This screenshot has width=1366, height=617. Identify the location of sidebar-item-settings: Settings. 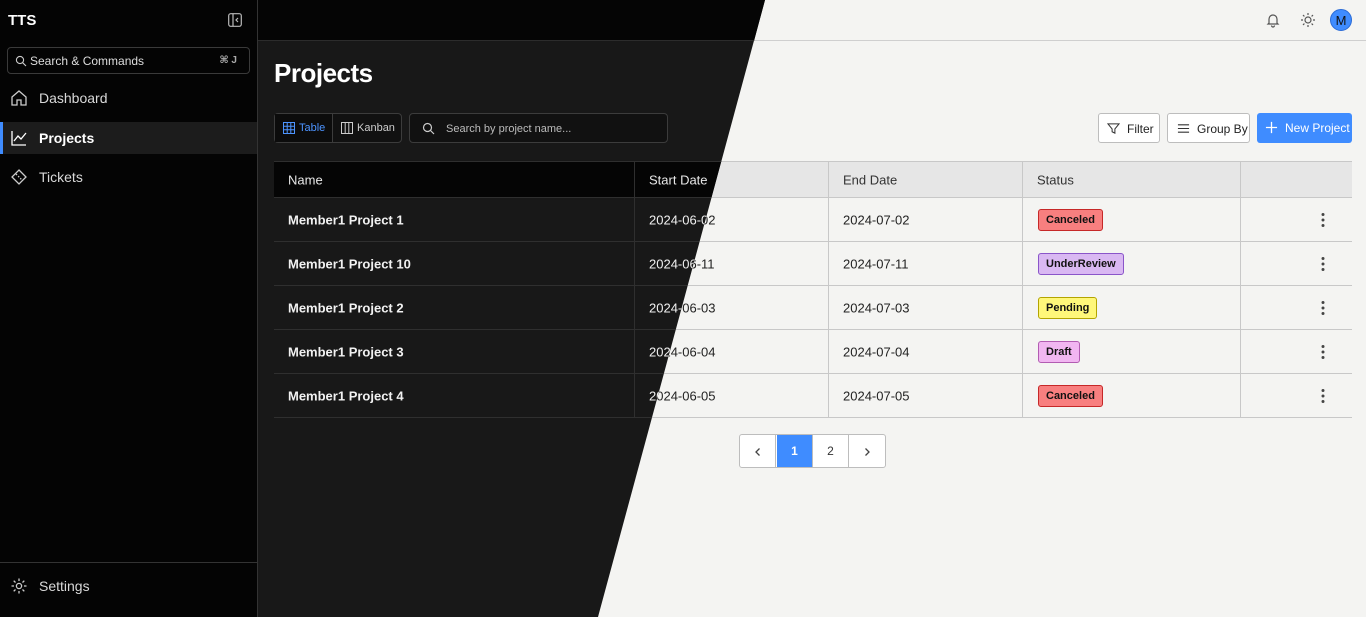
(128, 586).